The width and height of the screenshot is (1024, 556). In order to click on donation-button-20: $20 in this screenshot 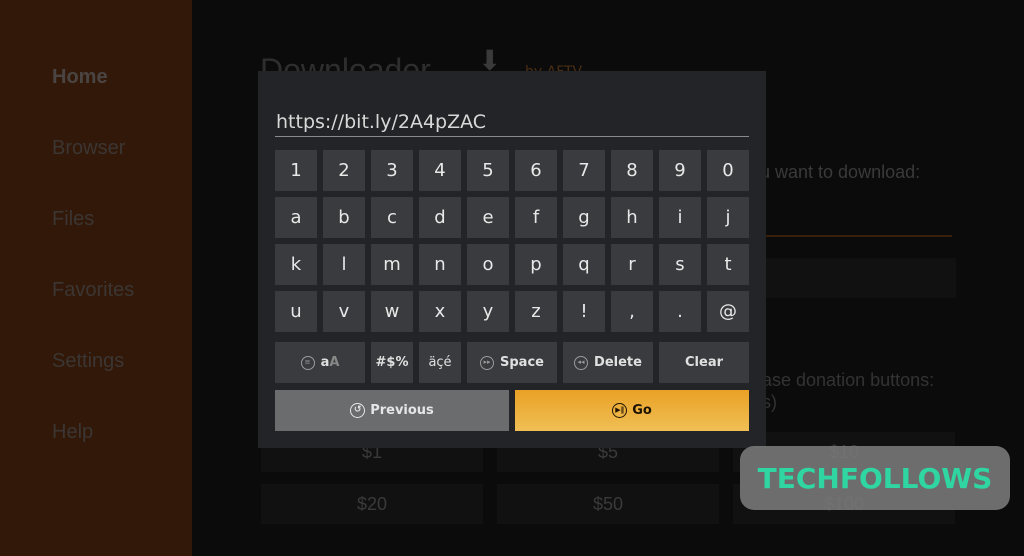, I will do `click(372, 504)`.